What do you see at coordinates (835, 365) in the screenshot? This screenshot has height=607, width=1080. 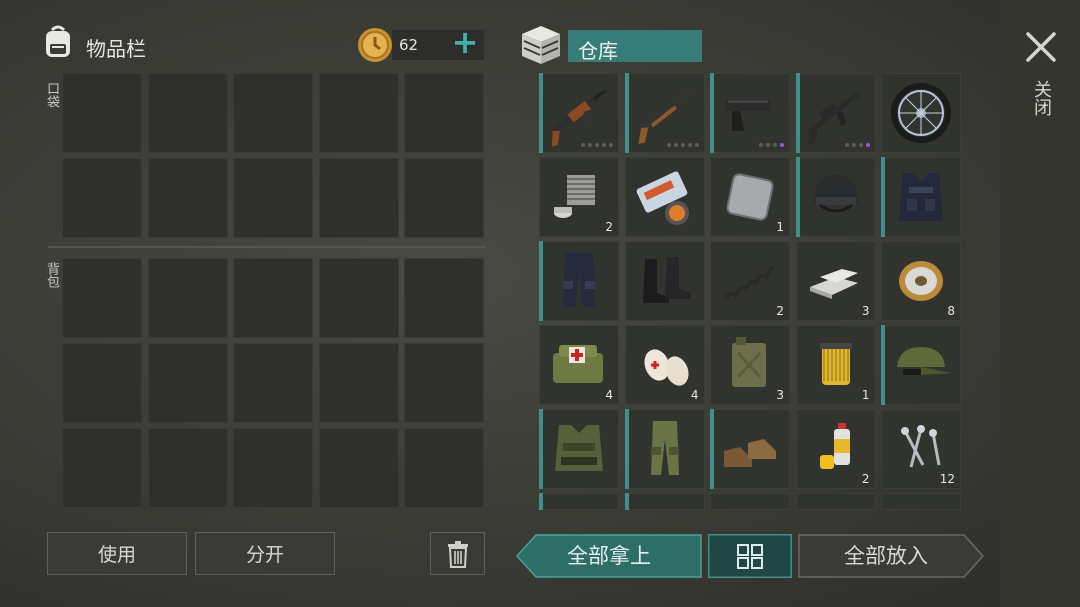 I see `storage-slot-oil-filter: 1` at bounding box center [835, 365].